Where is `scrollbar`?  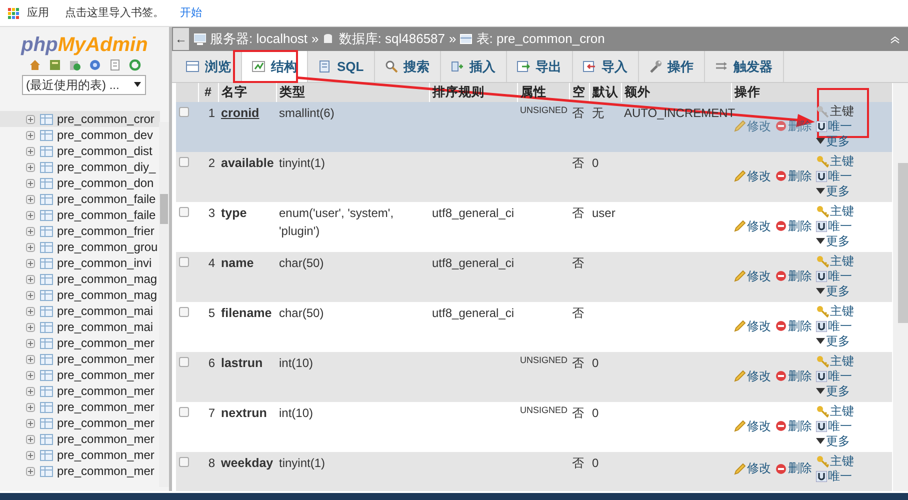
scrollbar is located at coordinates (900, 287).